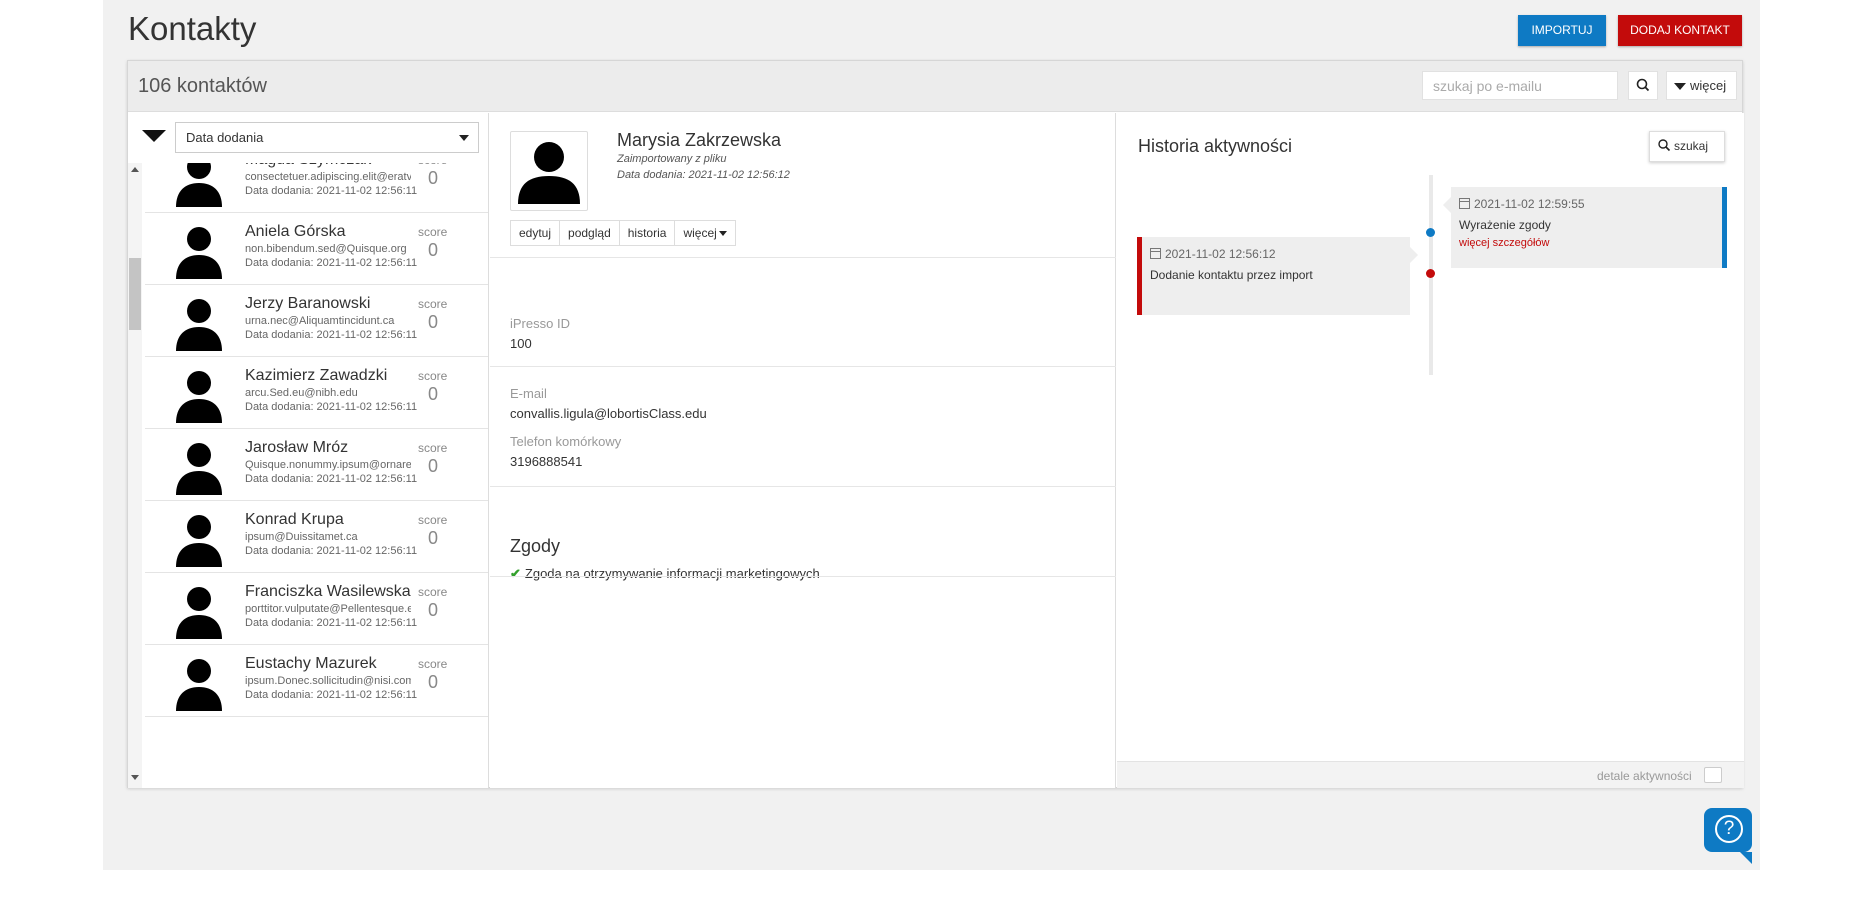 The height and width of the screenshot is (922, 1855). What do you see at coordinates (192, 28) in the screenshot?
I see `page-title: Kontakty` at bounding box center [192, 28].